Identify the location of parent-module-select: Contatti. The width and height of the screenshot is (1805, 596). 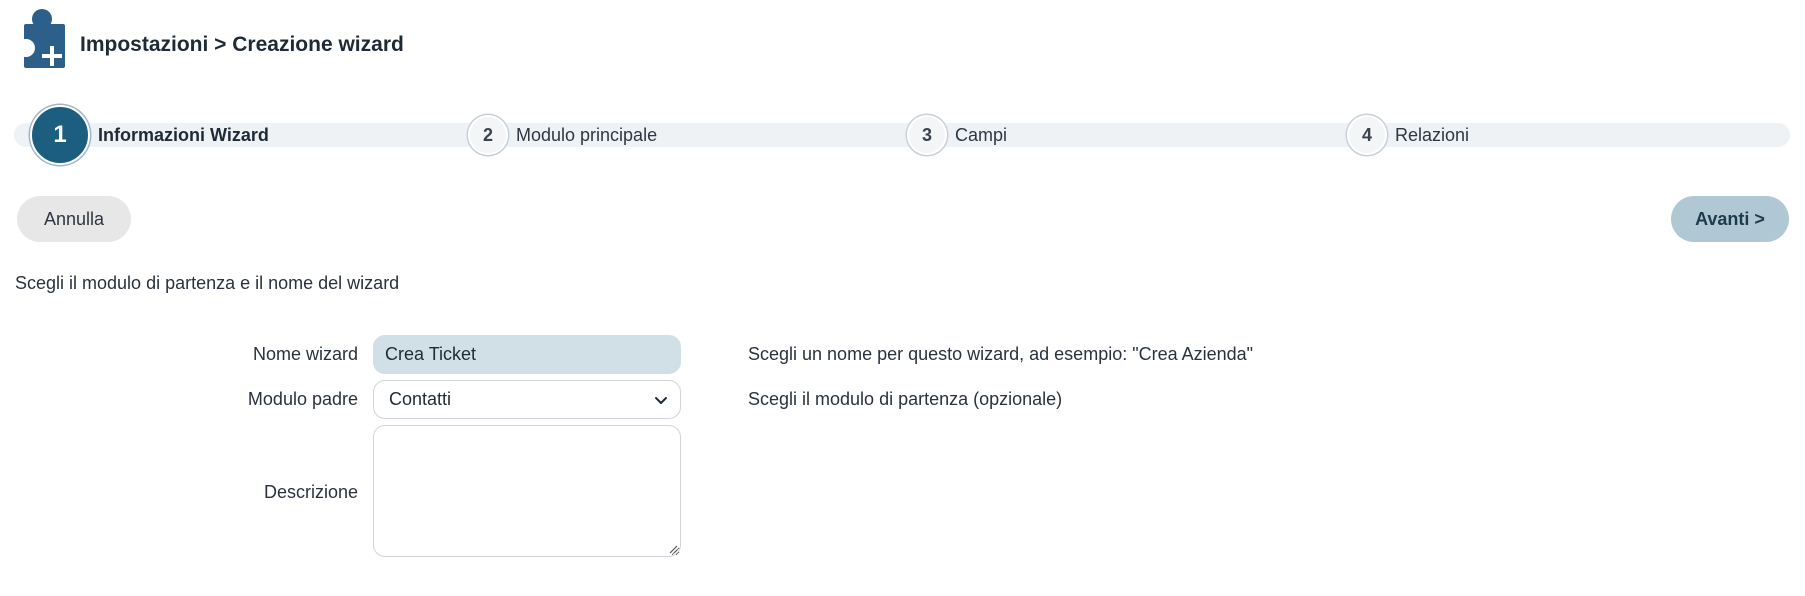
(527, 399).